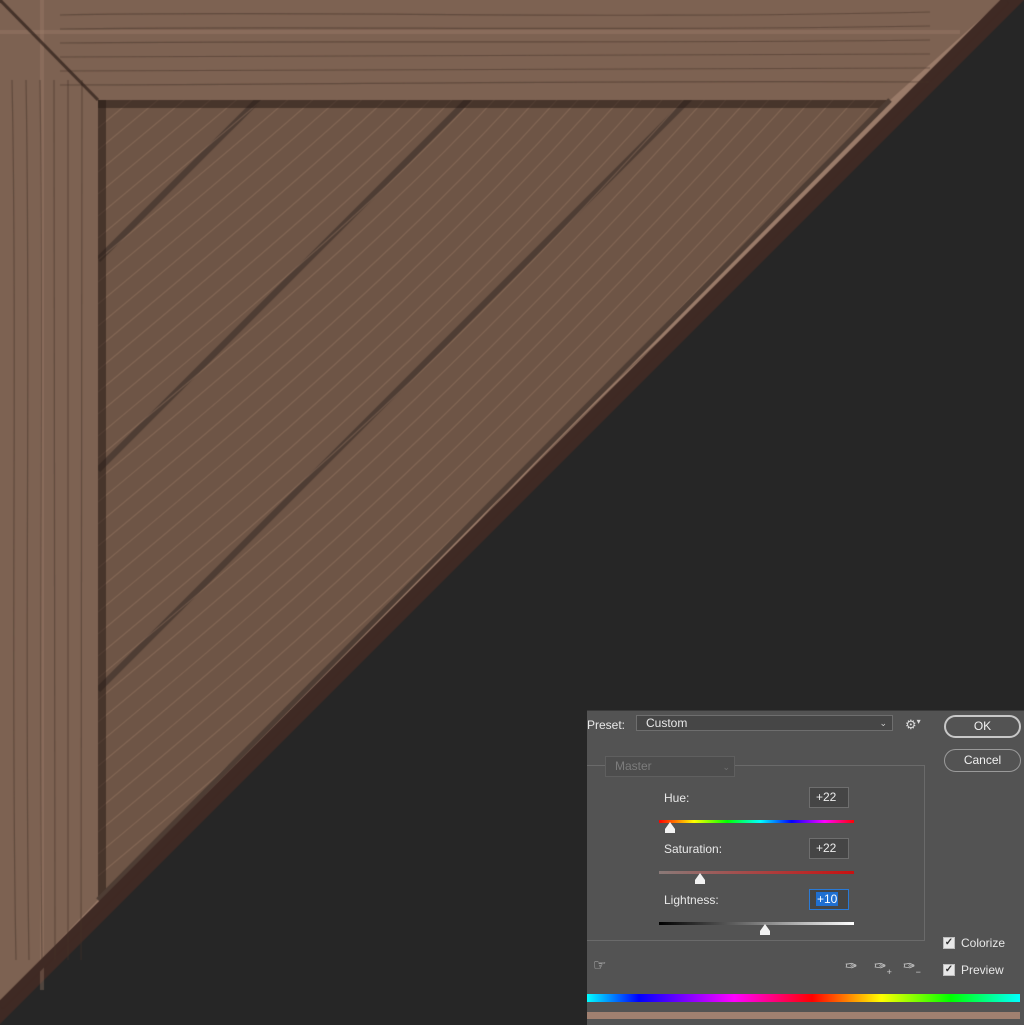 The width and height of the screenshot is (1024, 1025). I want to click on hue-label: Hue:, so click(677, 798).